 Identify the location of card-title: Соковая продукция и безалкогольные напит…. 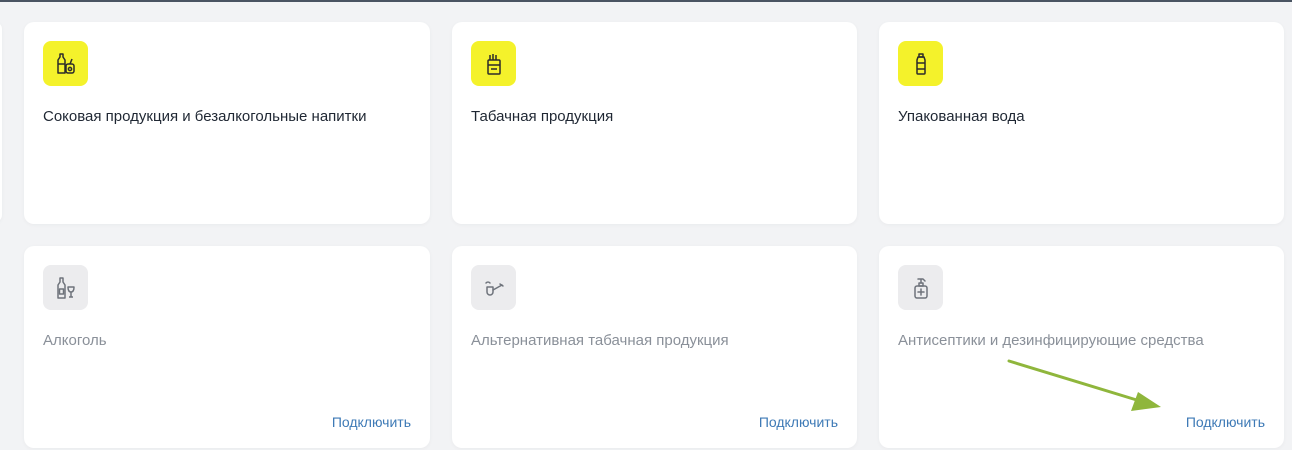
(205, 116).